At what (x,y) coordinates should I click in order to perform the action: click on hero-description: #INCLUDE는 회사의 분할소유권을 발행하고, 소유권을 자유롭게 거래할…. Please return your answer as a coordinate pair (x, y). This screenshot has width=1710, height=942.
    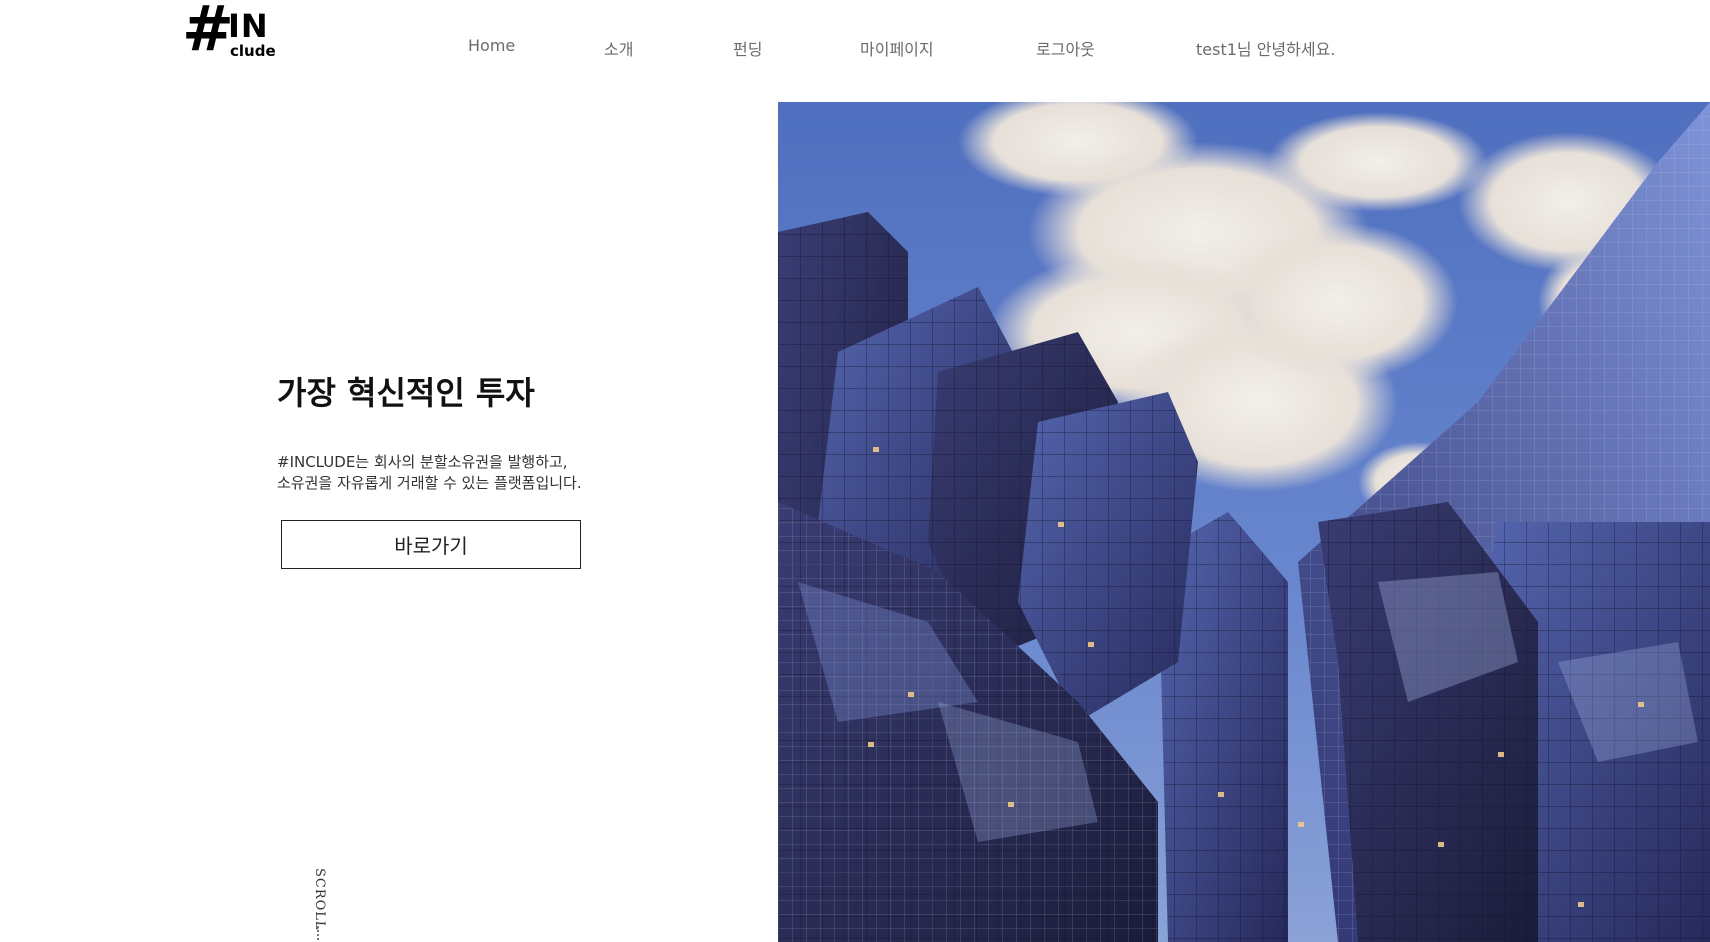
    Looking at the image, I should click on (429, 473).